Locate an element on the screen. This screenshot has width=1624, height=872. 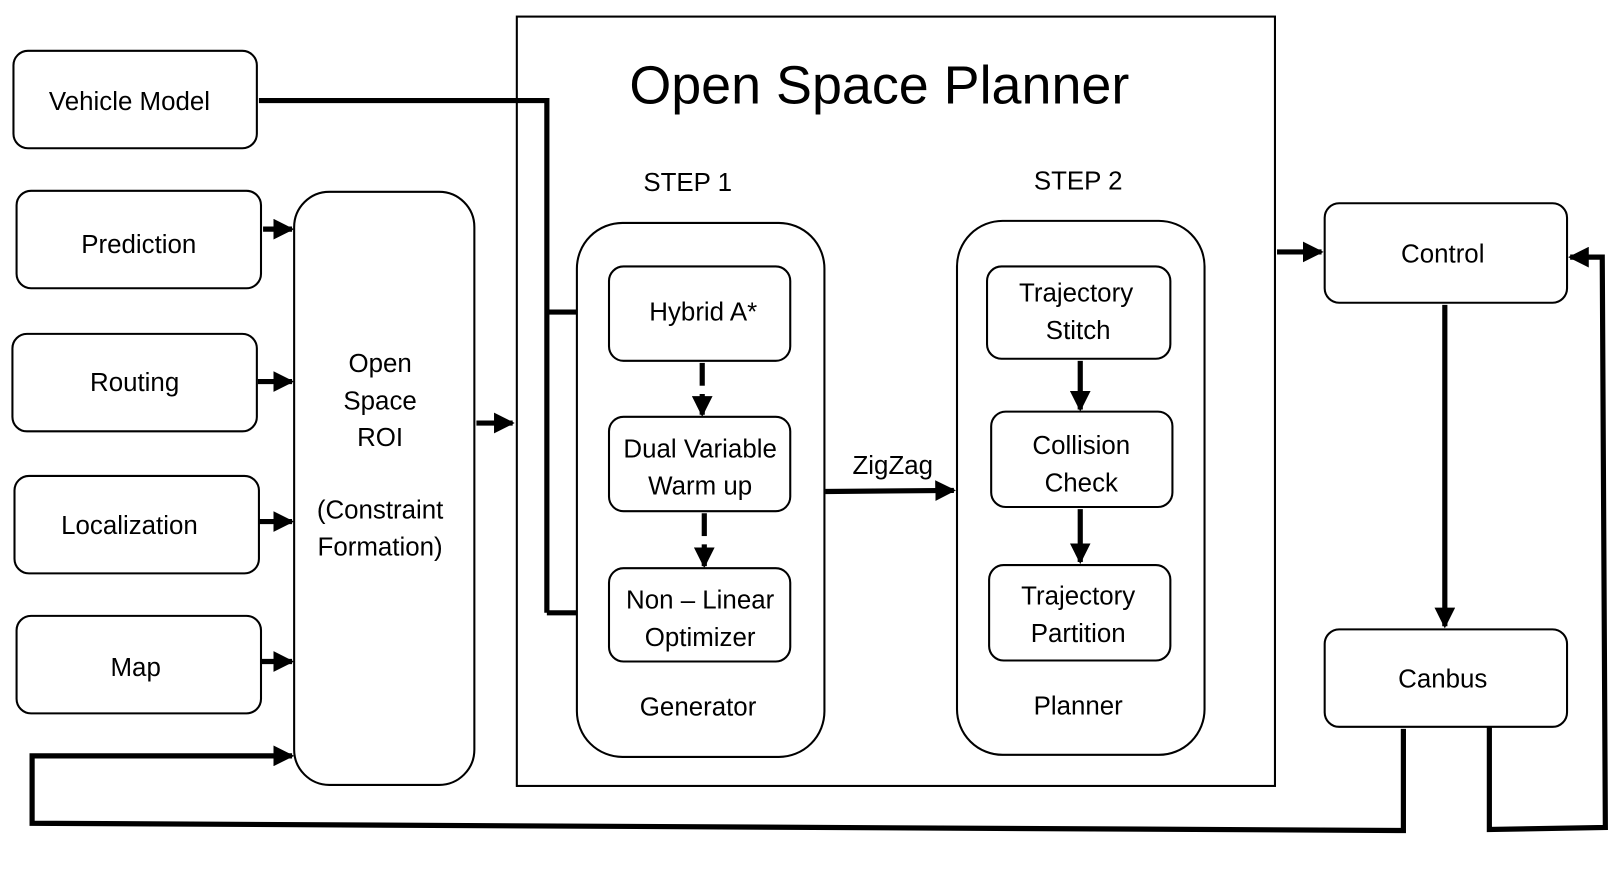
canbus-node: Canbus is located at coordinates (1446, 678).